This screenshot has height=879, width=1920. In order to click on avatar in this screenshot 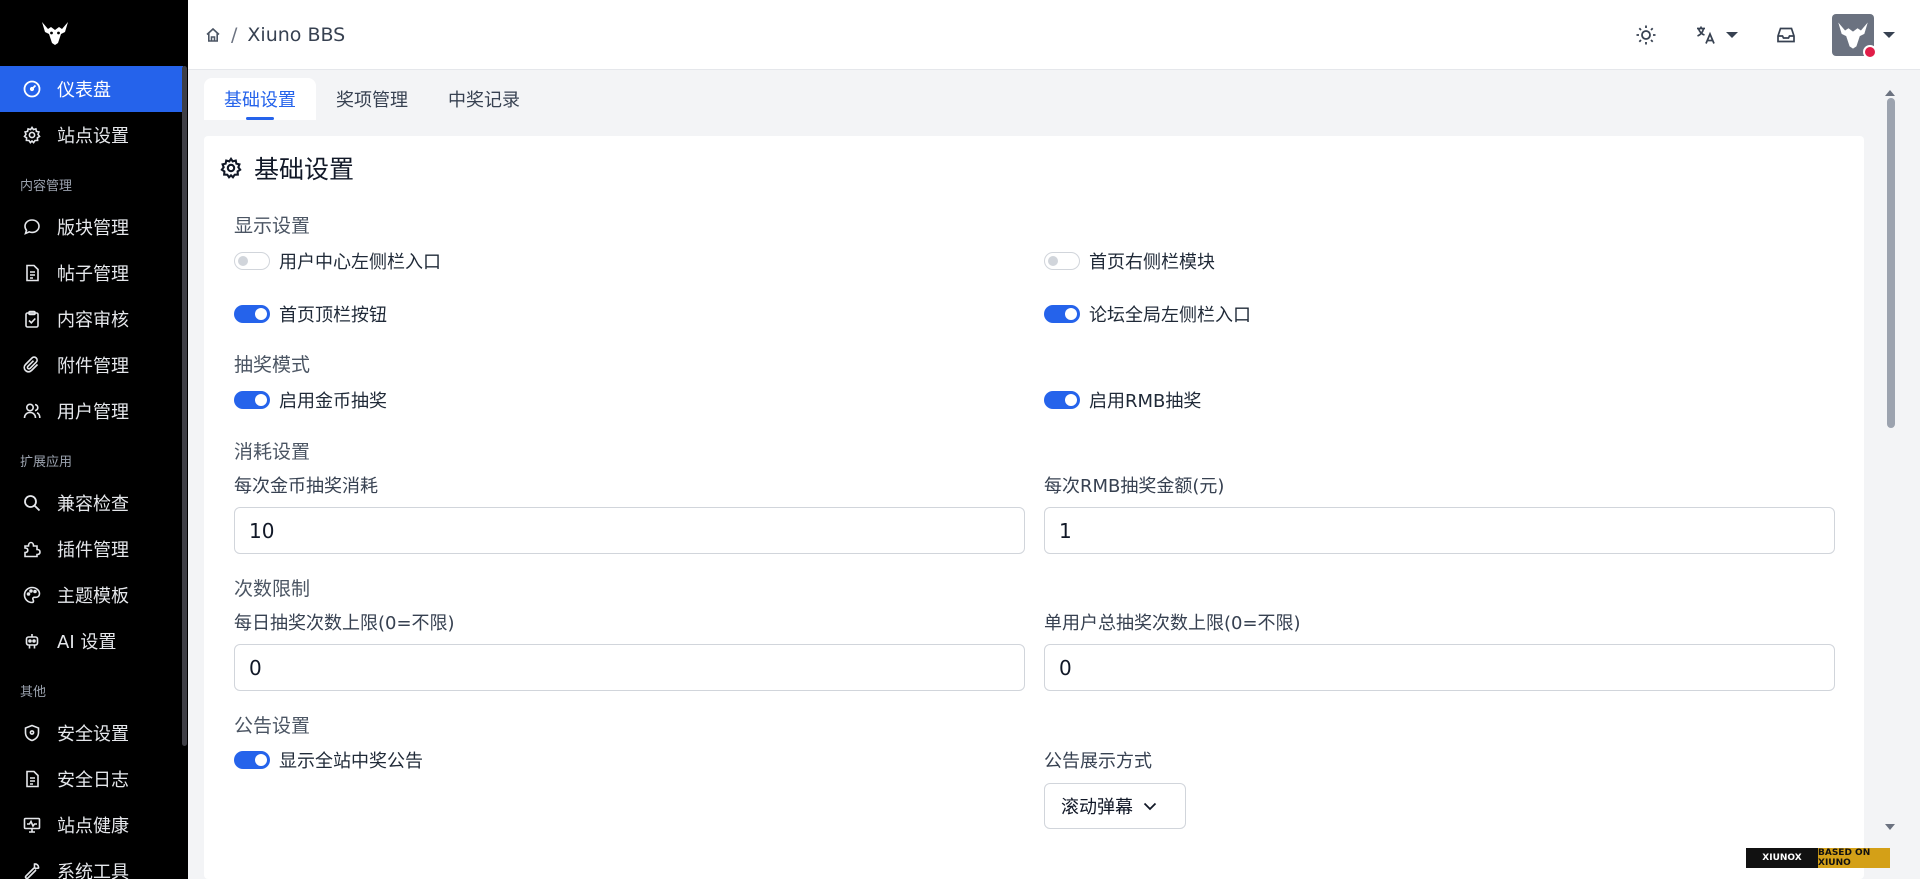, I will do `click(1854, 36)`.